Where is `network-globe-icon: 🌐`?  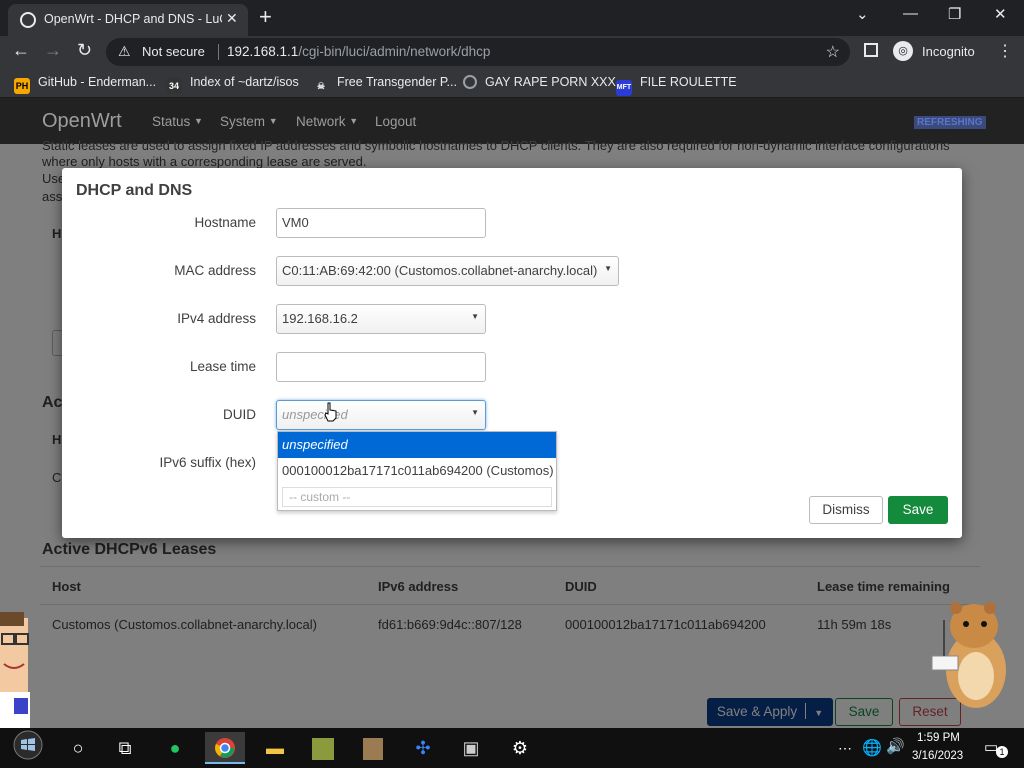
network-globe-icon: 🌐 is located at coordinates (872, 748).